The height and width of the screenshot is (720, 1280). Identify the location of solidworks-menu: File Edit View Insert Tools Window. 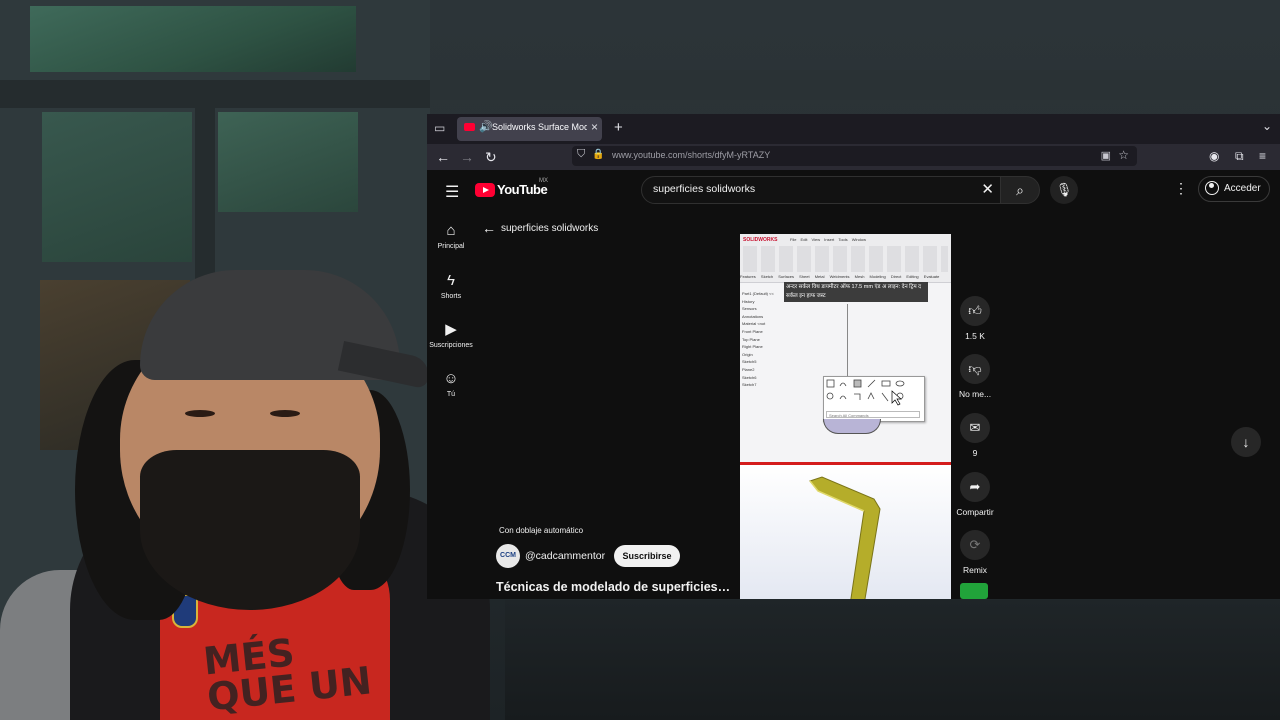
(828, 239).